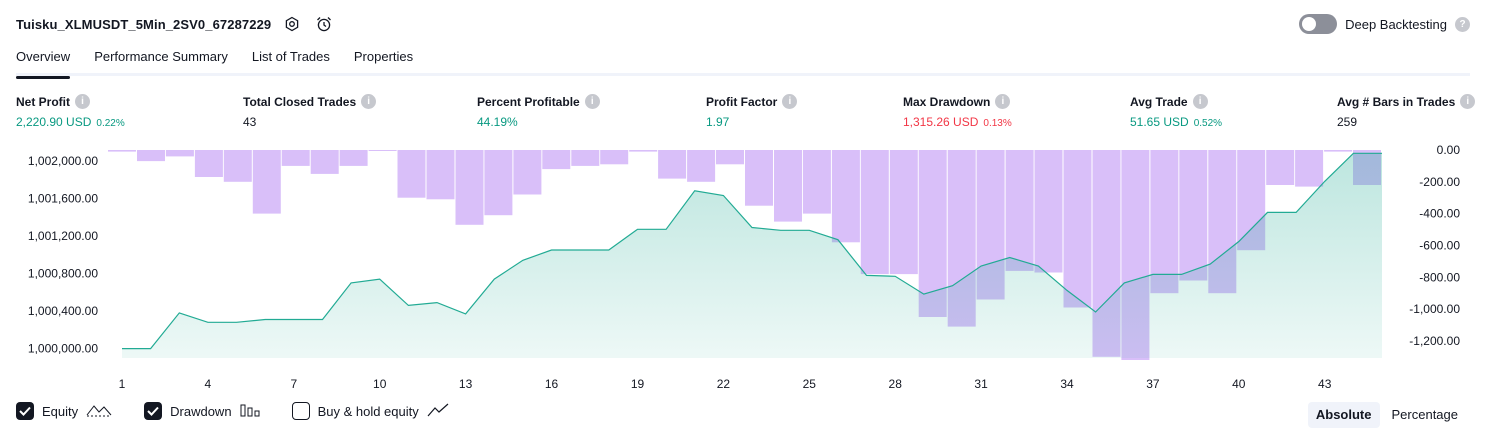 Image resolution: width=1486 pixels, height=438 pixels. I want to click on metric-percent: 0.52%, so click(1208, 123).